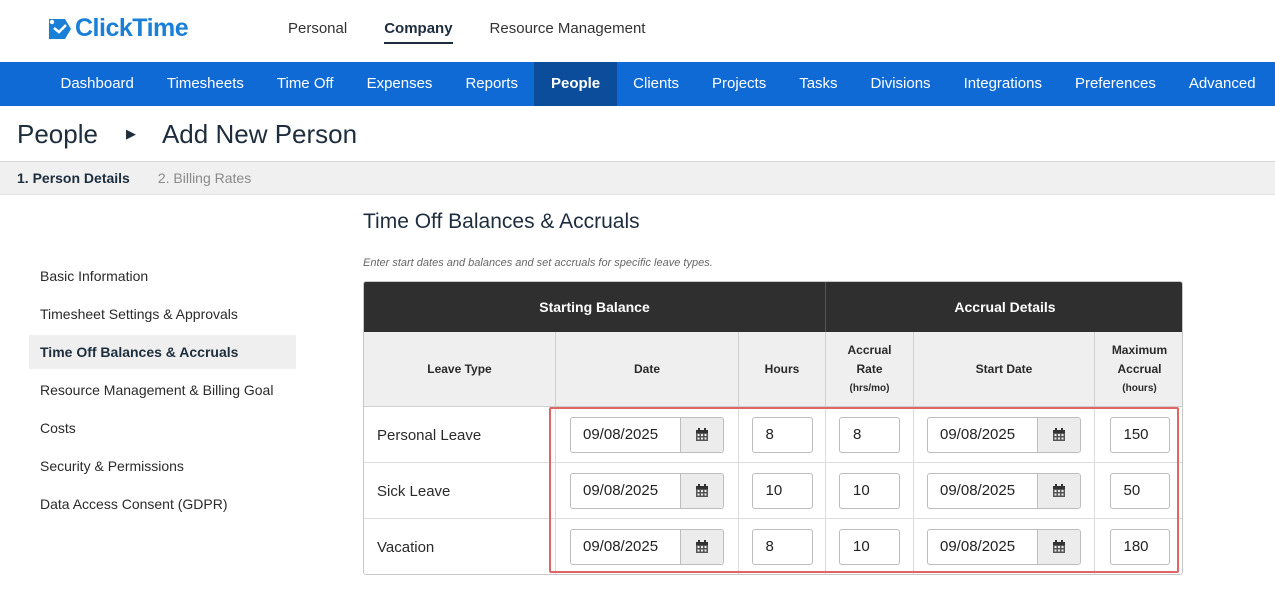  Describe the element at coordinates (205, 84) in the screenshot. I see `nav-timesheets: Timesheets` at that location.